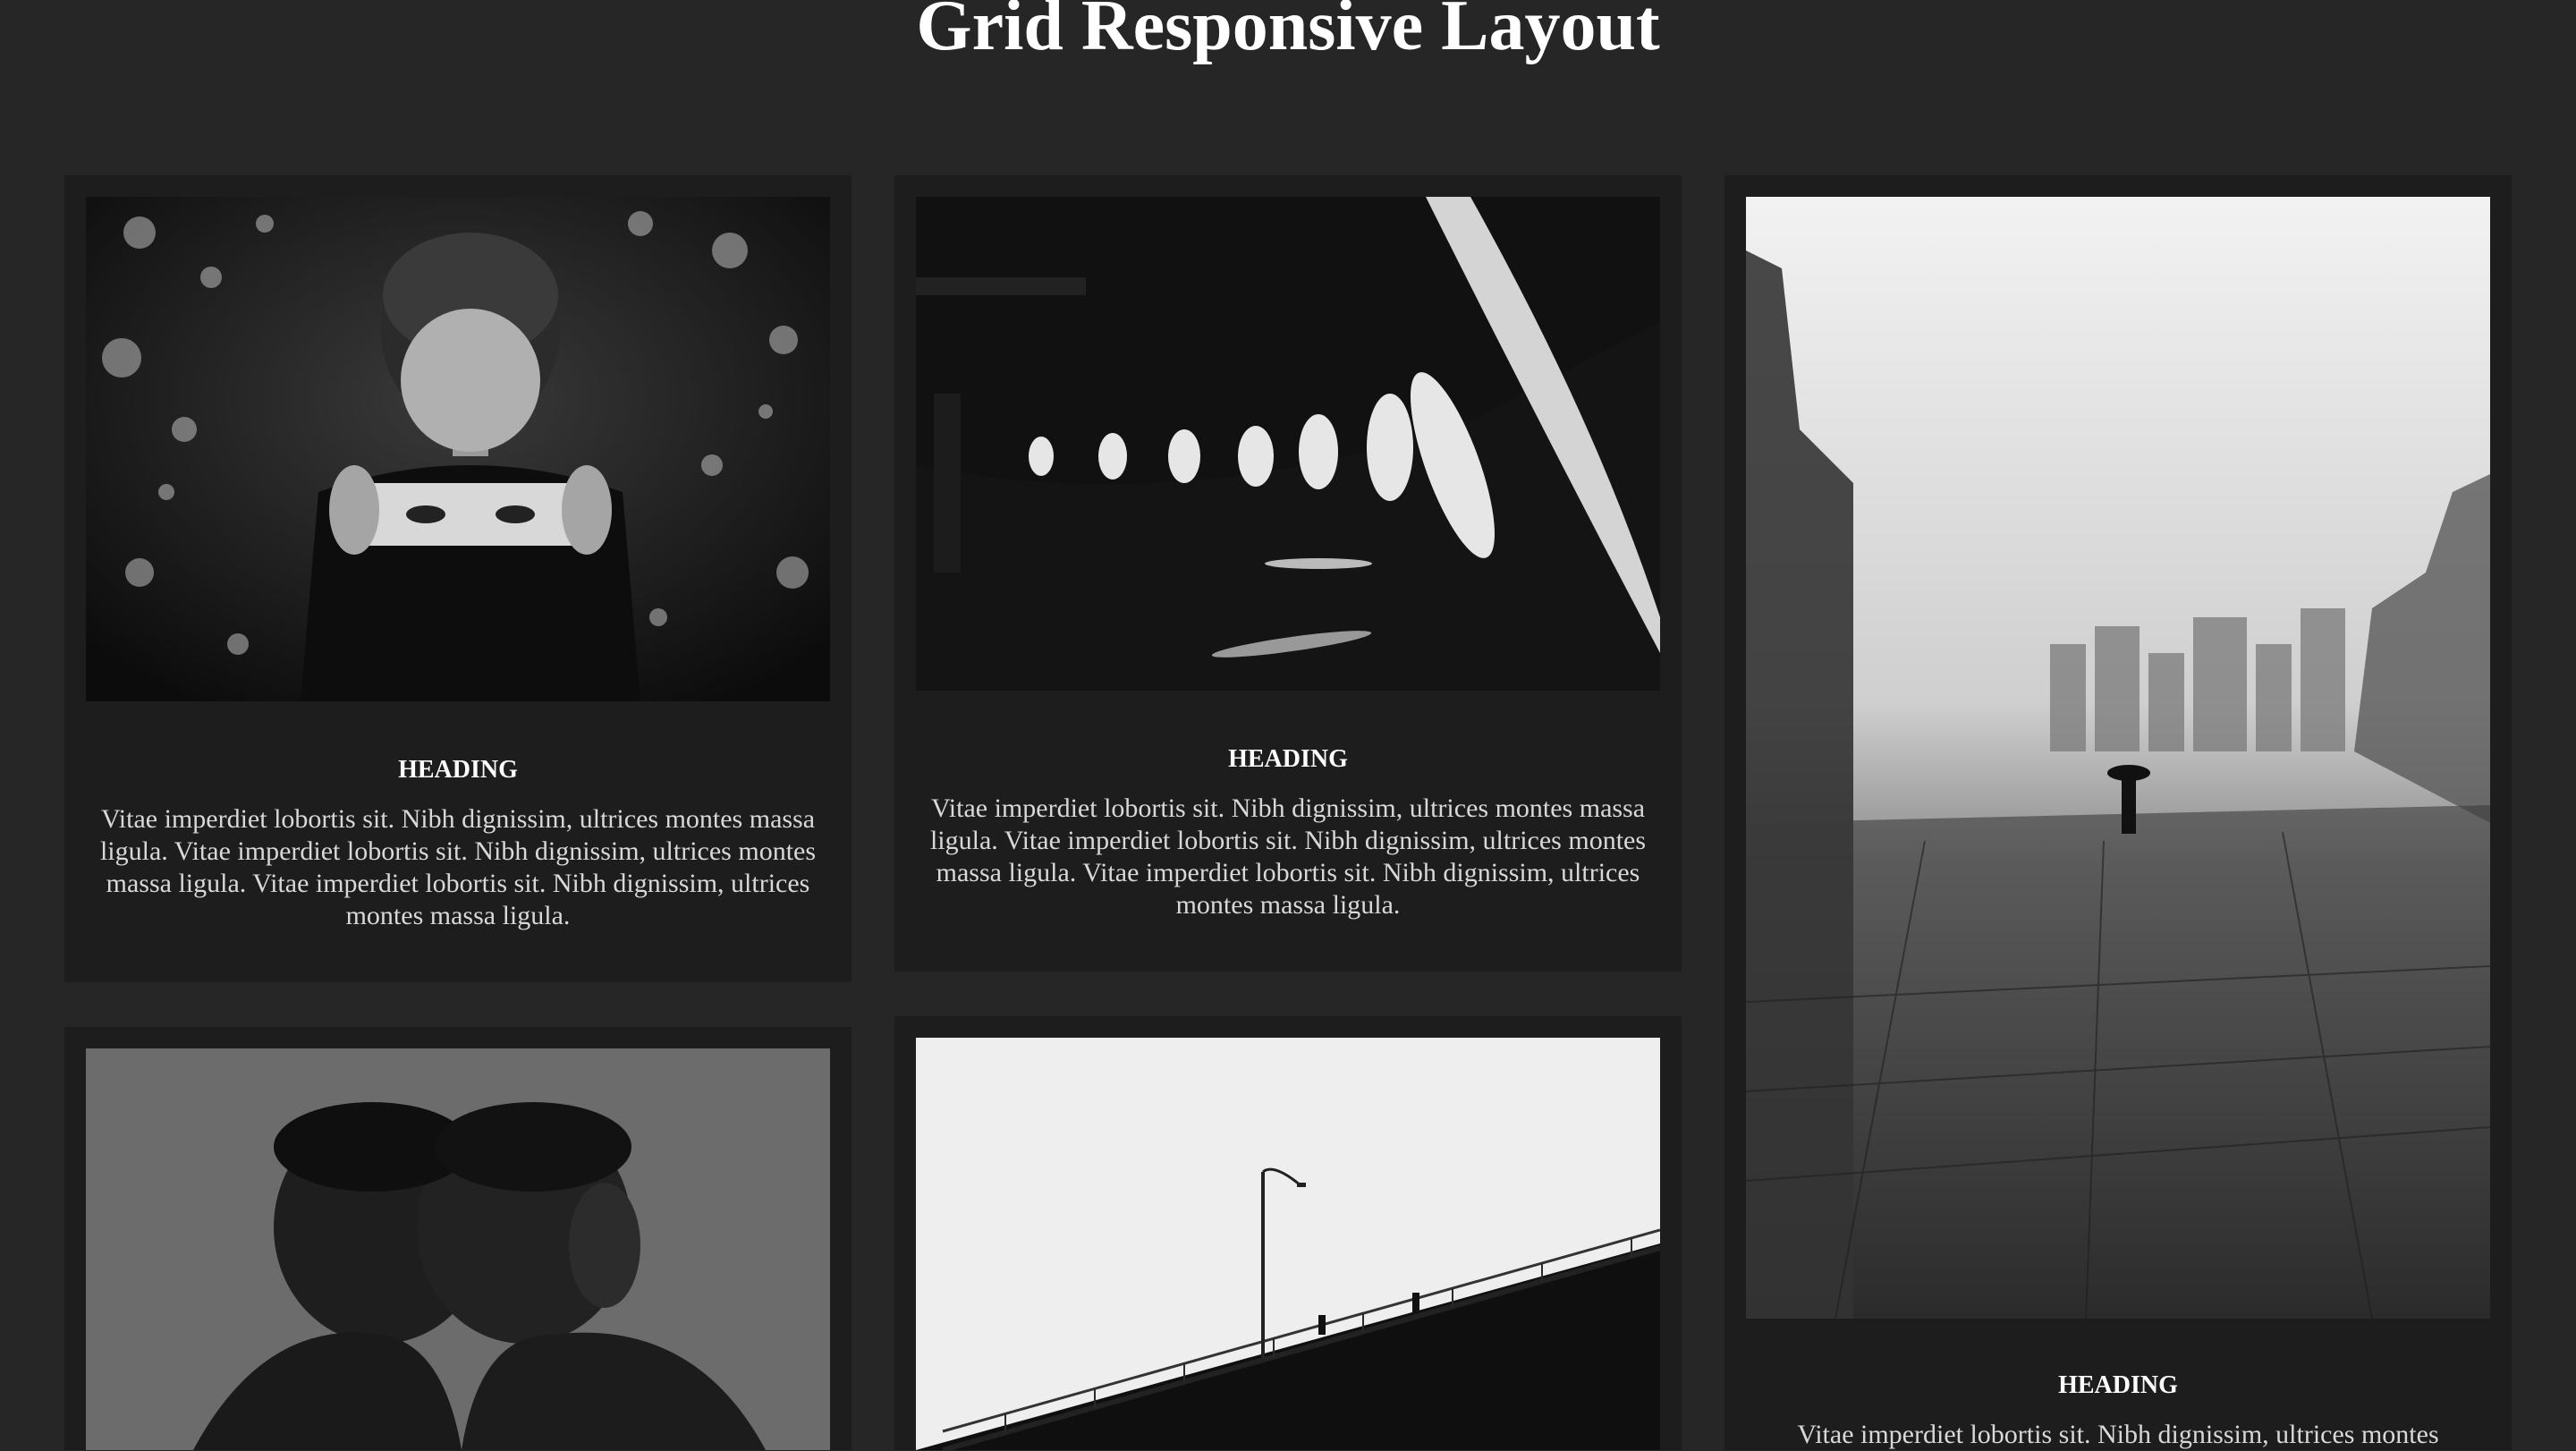  I want to click on page-title: Grid Responsive Layout, so click(1288, 32).